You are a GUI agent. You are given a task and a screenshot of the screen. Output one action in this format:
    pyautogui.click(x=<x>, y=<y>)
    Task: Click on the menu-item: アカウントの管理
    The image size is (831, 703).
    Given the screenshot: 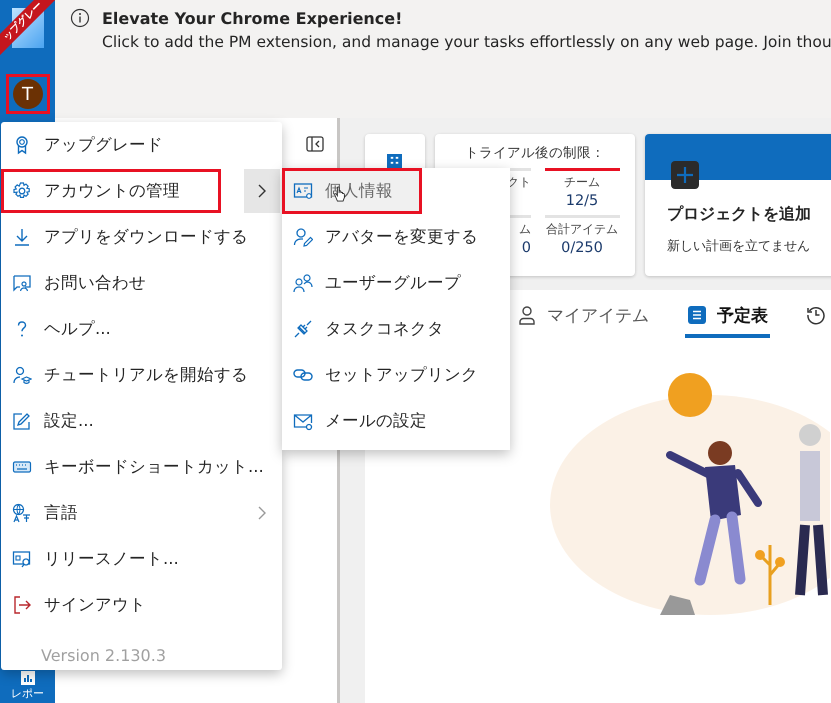 What is the action you would take?
    pyautogui.click(x=111, y=191)
    